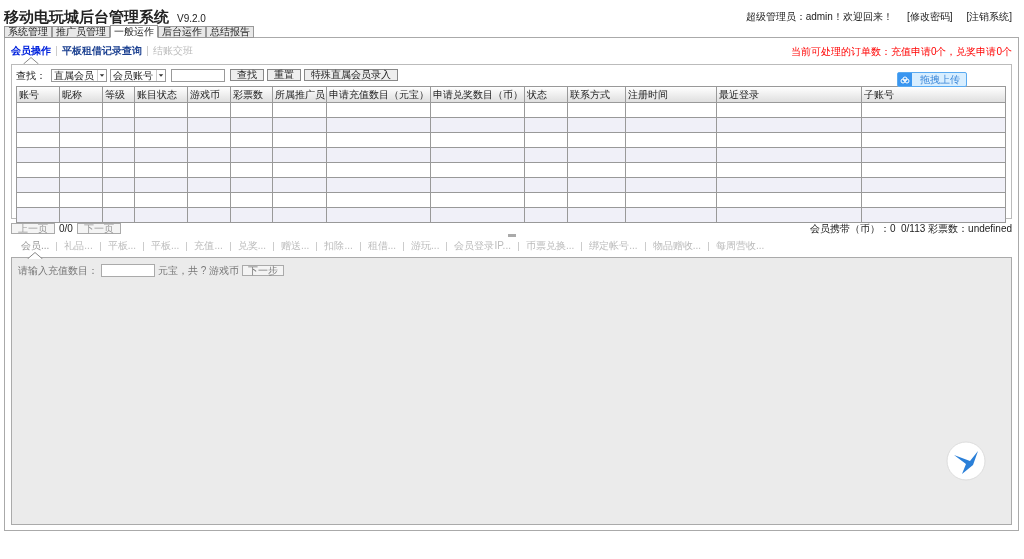 This screenshot has width=1024, height=559. What do you see at coordinates (546, 94) in the screenshot?
I see `column-header: 状态` at bounding box center [546, 94].